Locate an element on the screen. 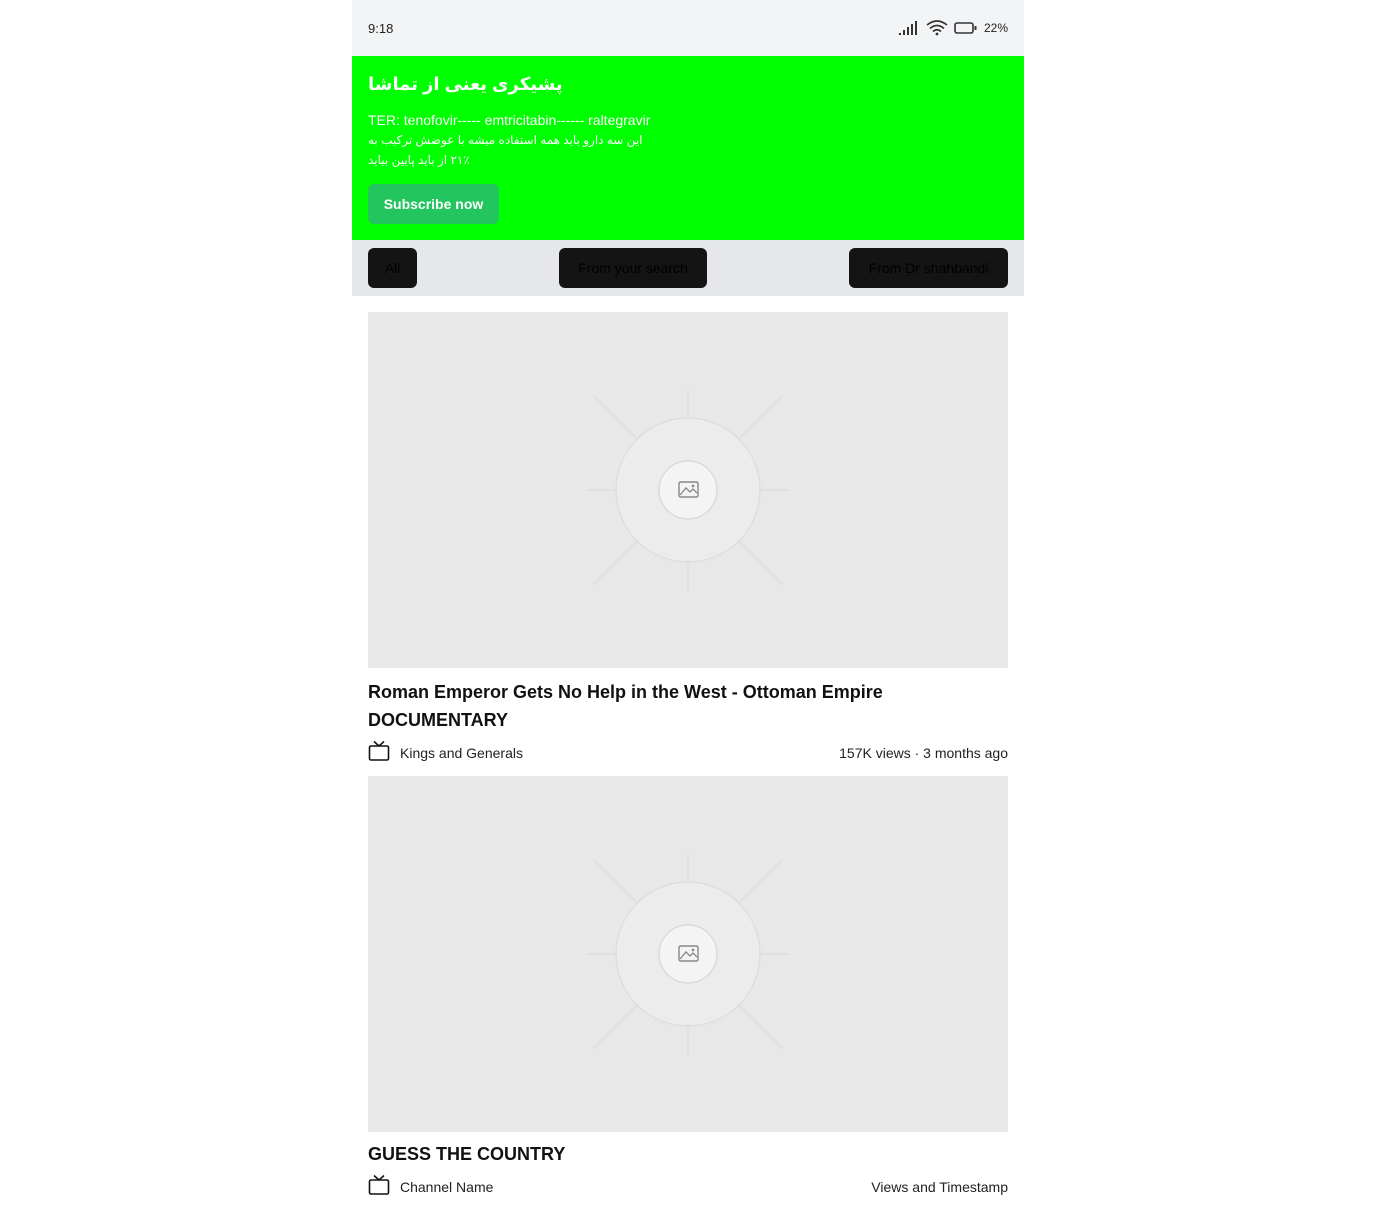 The width and height of the screenshot is (1376, 1211). chip-all: All is located at coordinates (392, 268).